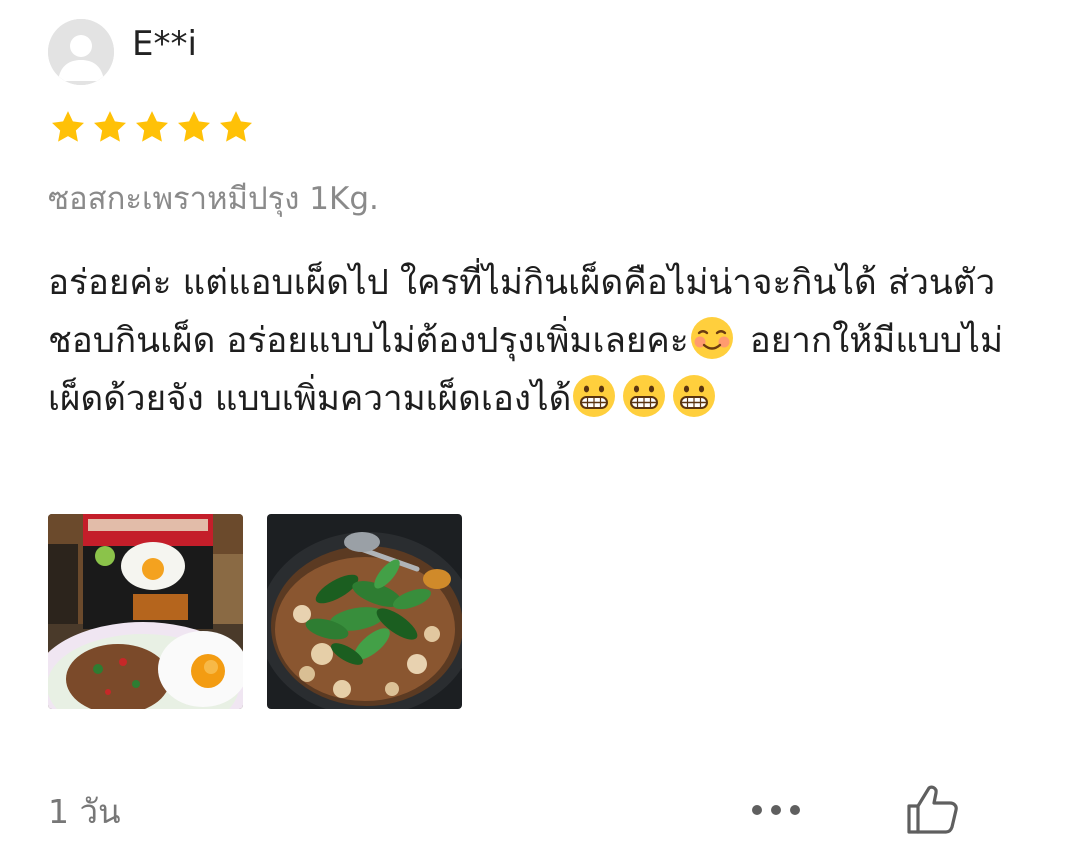 The image size is (1080, 842). I want to click on review-time: 1 วัน, so click(84, 811).